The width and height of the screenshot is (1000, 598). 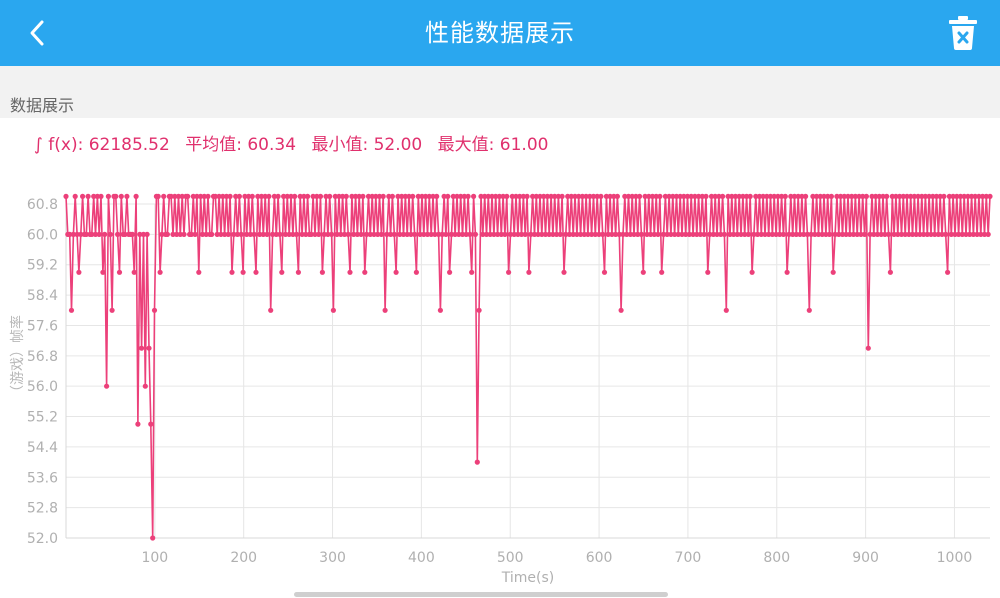 What do you see at coordinates (42, 357) in the screenshot?
I see `y-tick-label: 56.8` at bounding box center [42, 357].